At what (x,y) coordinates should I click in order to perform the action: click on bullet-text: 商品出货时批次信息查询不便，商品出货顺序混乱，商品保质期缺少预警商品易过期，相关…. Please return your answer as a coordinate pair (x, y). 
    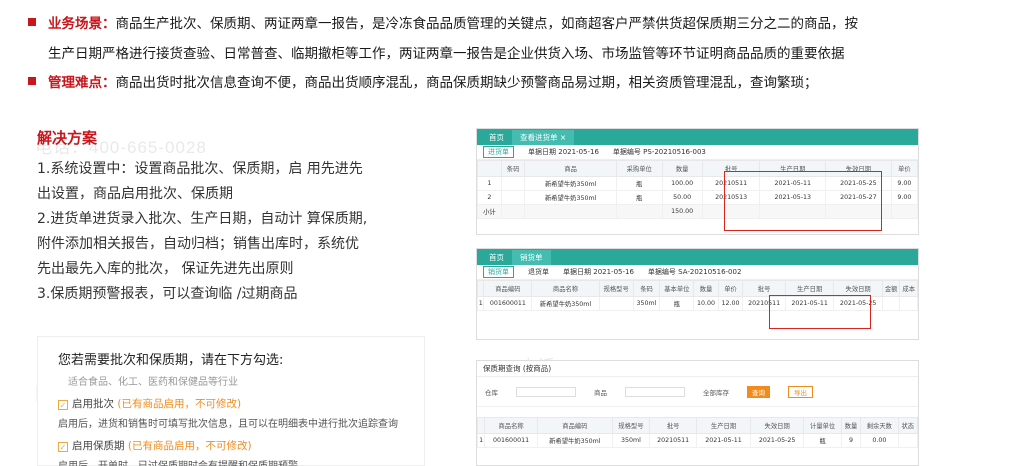
    Looking at the image, I should click on (466, 83).